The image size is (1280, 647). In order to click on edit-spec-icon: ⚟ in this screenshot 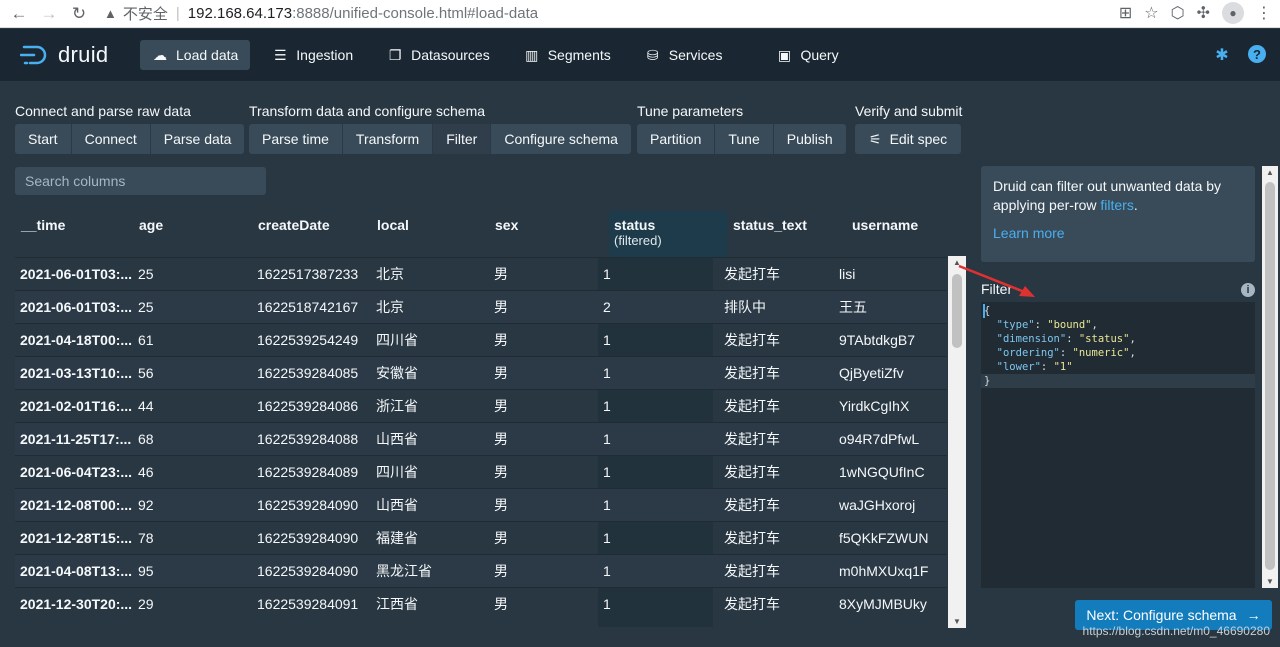, I will do `click(875, 139)`.